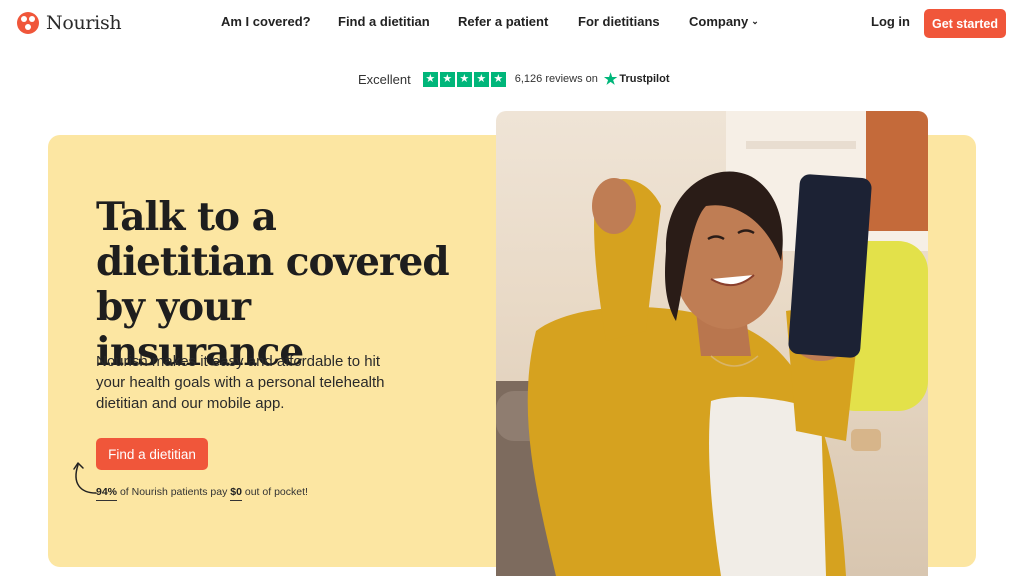 Image resolution: width=1024 pixels, height=576 pixels. I want to click on nav-for-dietitians: For dietitians, so click(619, 21).